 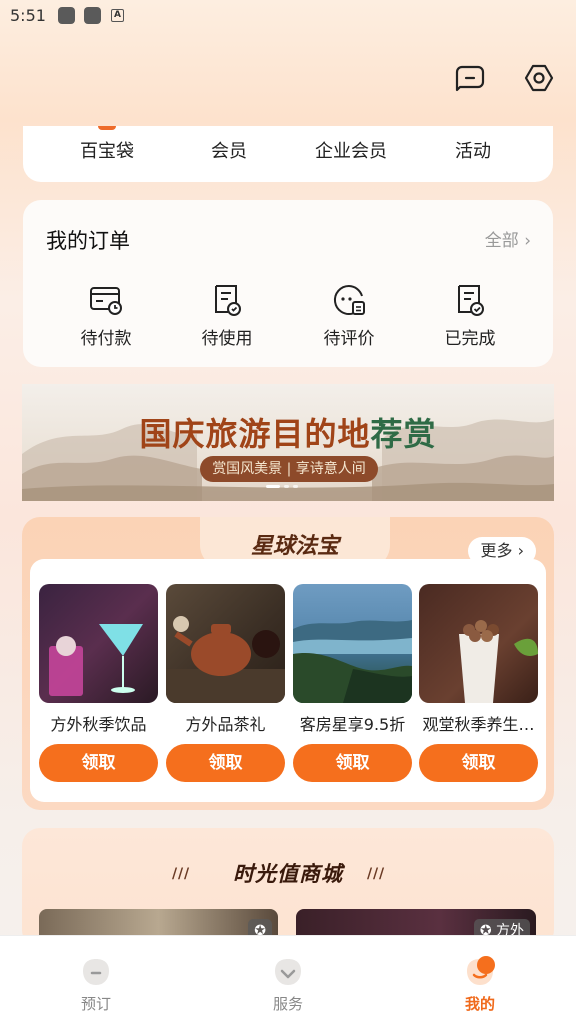 I want to click on status-time: 5:51, so click(x=28, y=15).